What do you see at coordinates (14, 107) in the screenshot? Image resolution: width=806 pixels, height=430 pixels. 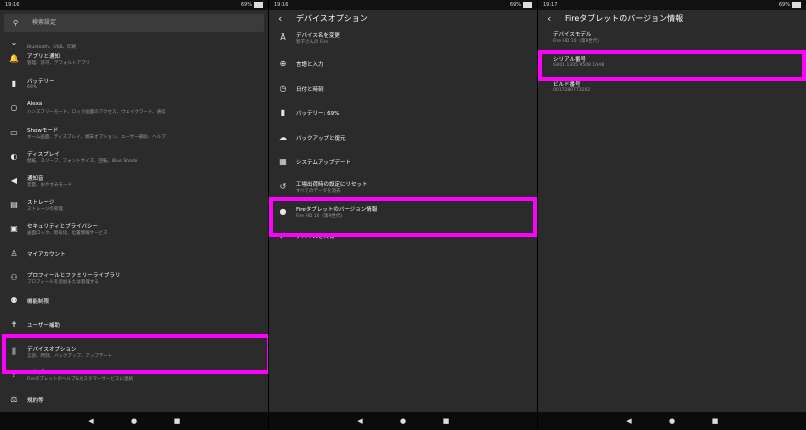 I see `alexa-icon: ○` at bounding box center [14, 107].